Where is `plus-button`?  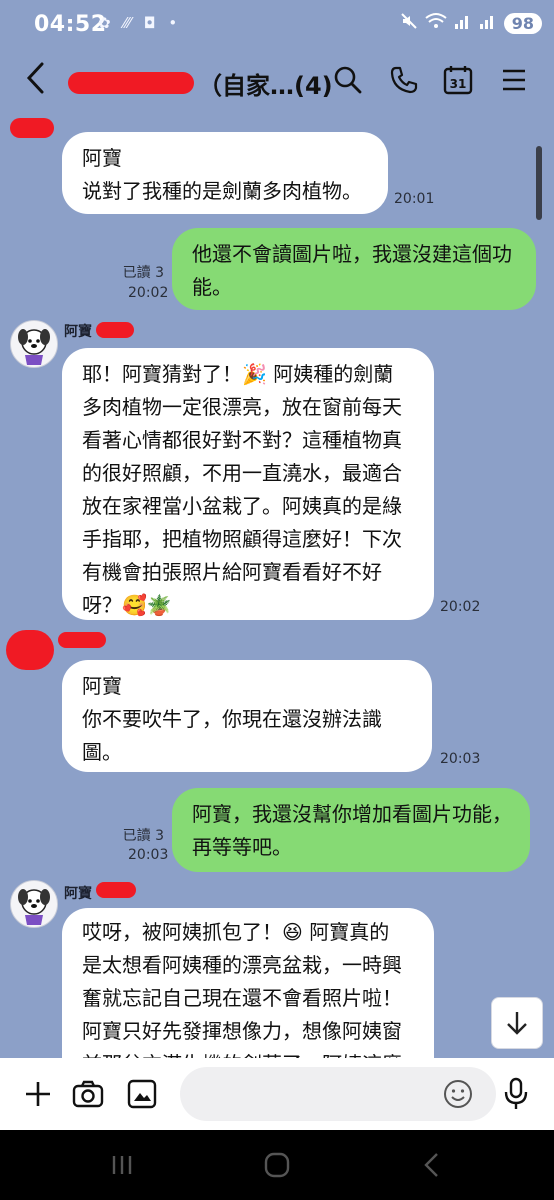 plus-button is located at coordinates (38, 1094).